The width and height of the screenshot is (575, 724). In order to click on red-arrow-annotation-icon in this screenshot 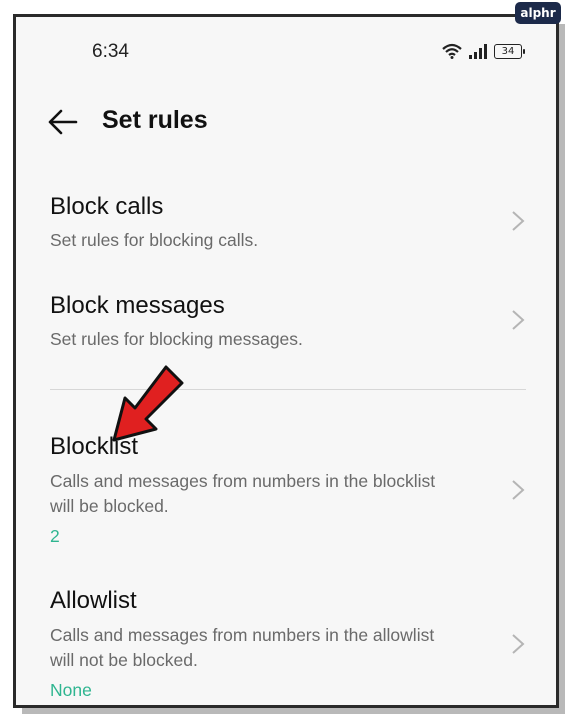, I will do `click(148, 403)`.